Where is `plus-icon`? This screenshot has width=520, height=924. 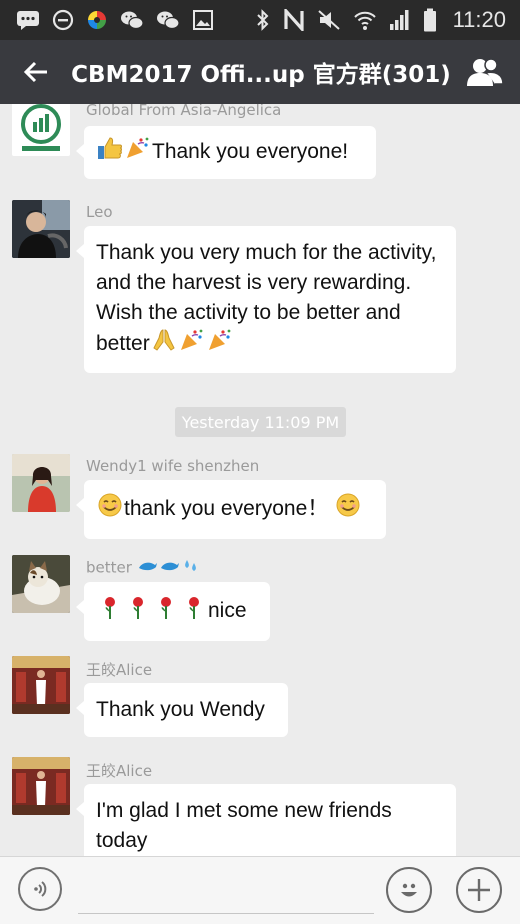 plus-icon is located at coordinates (479, 890).